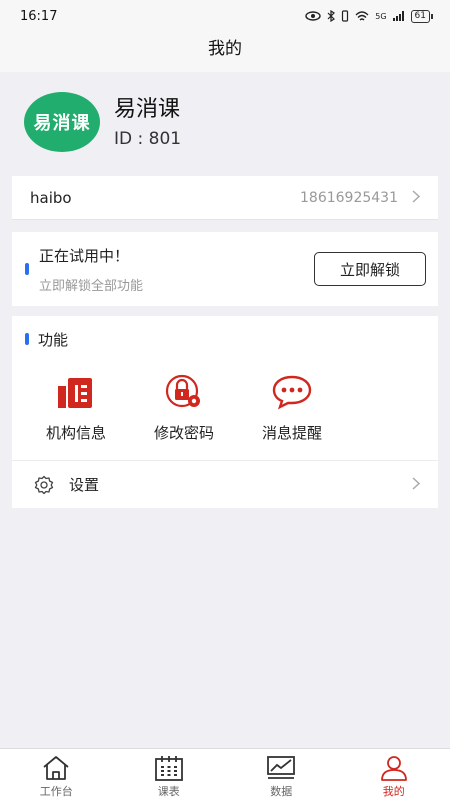 This screenshot has width=450, height=800. Describe the element at coordinates (27, 269) in the screenshot. I see `trial-marker` at that location.